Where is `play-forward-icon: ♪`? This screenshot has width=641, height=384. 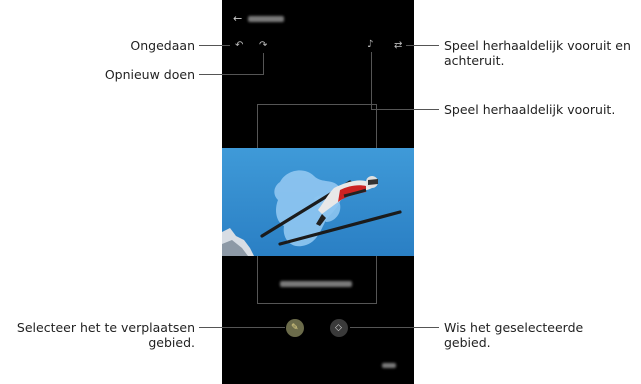
play-forward-icon: ♪ is located at coordinates (370, 45).